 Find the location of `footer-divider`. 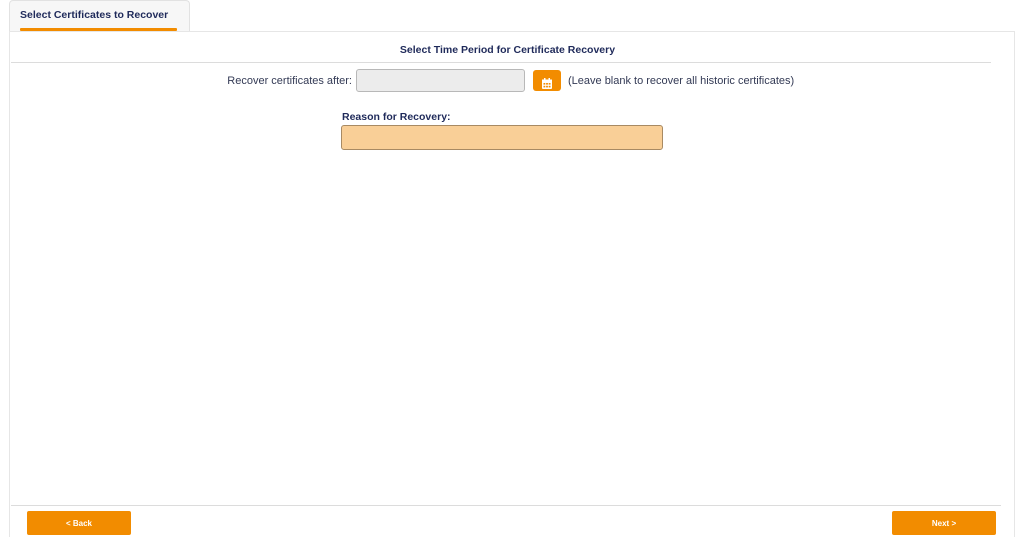

footer-divider is located at coordinates (506, 505).